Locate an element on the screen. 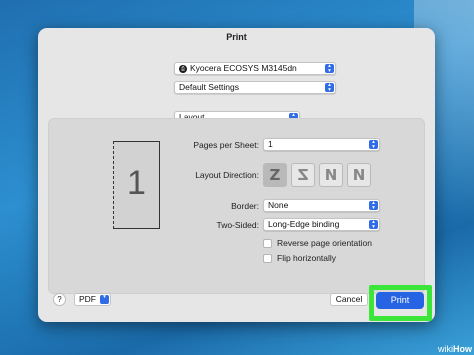 This screenshot has width=474, height=355. reverse-orientation-checkbox is located at coordinates (267, 243).